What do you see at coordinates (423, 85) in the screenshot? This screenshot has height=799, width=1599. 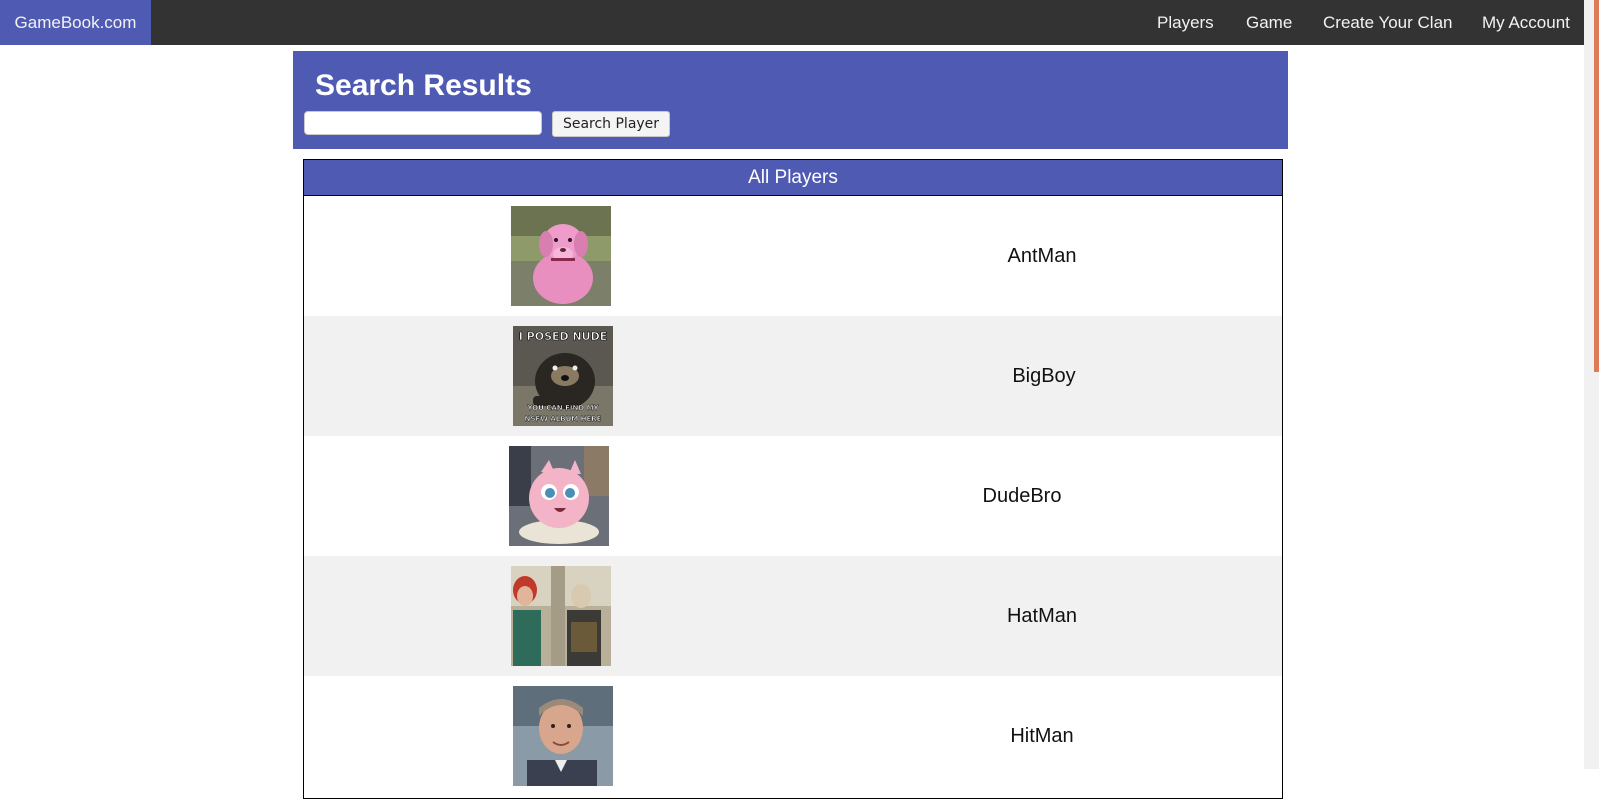 I see `page-title: Search Results` at bounding box center [423, 85].